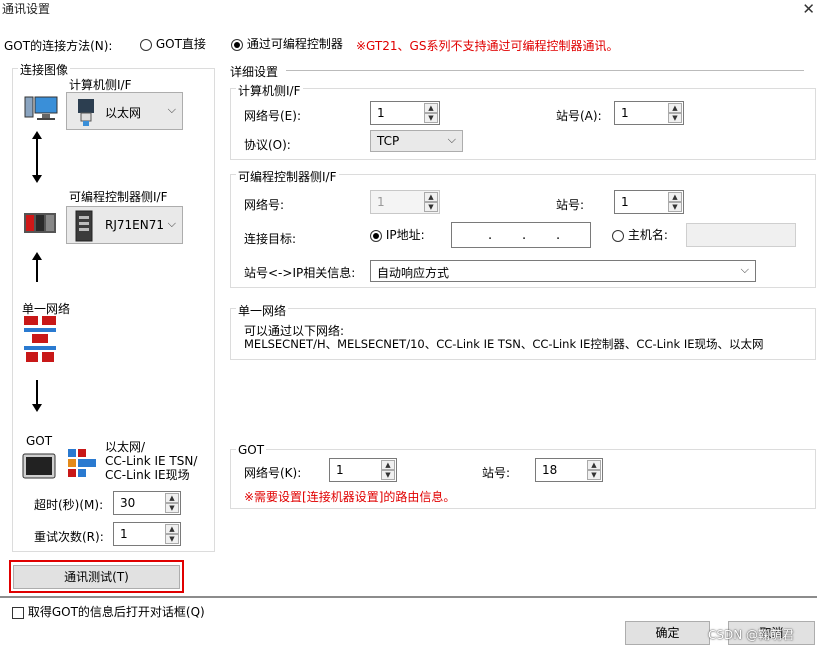 Image resolution: width=823 pixels, height=651 pixels. I want to click on watermark: CSDN @鞠萌君, so click(751, 635).